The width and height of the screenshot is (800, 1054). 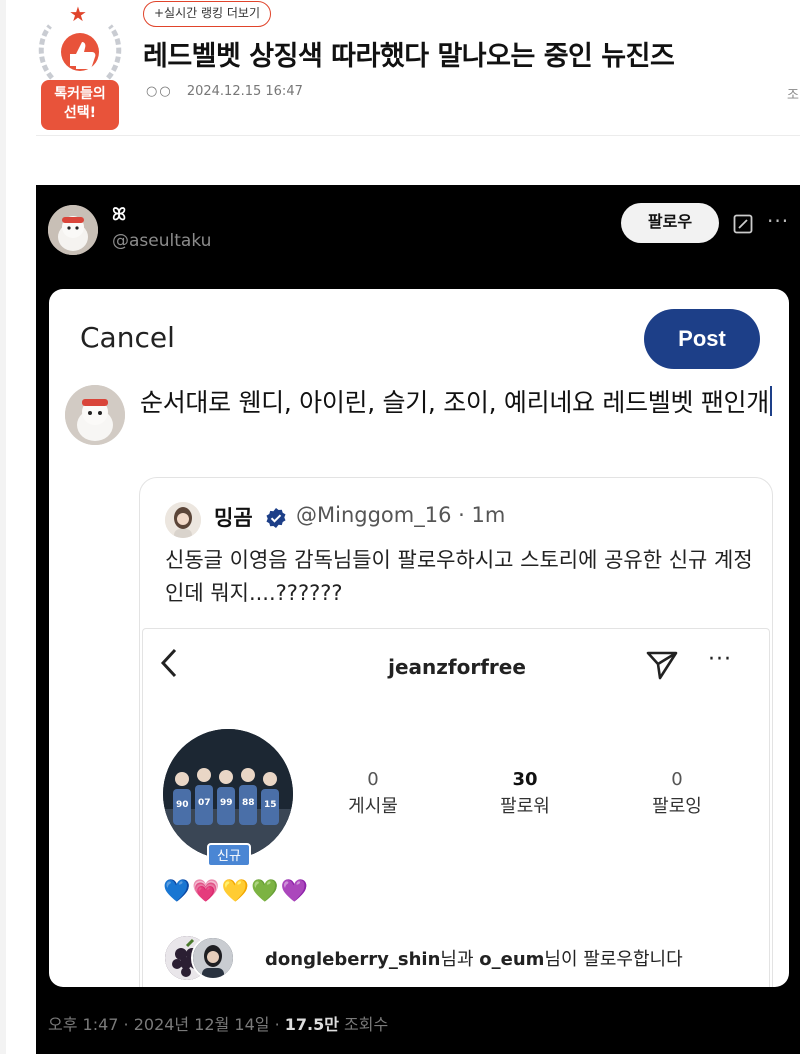 I want to click on svg-text: 99, so click(x=226, y=803).